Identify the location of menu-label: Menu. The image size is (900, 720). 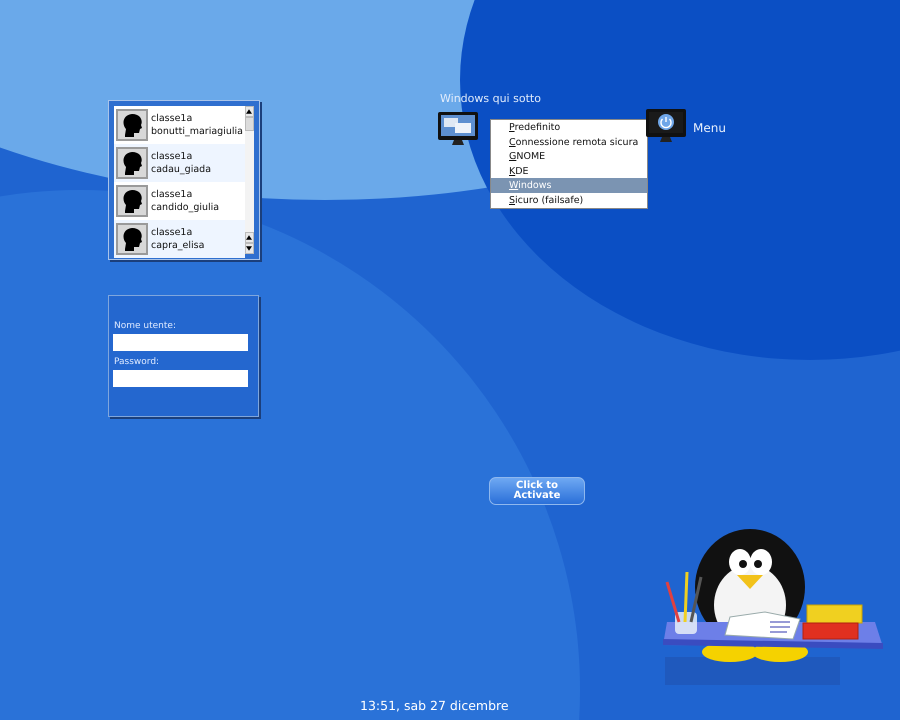
(709, 128).